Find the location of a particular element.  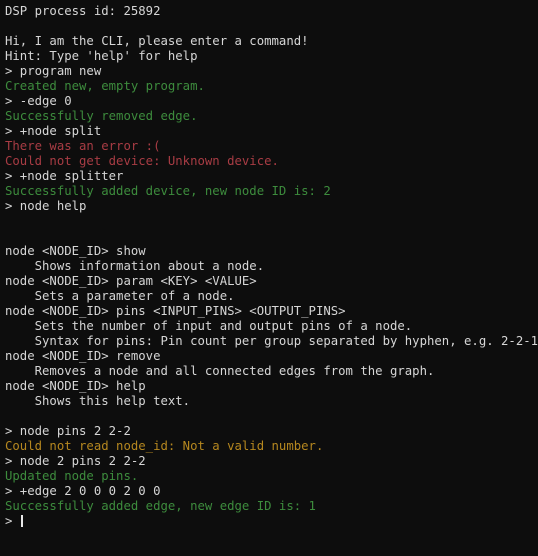

terminal-line: > node 2 pins 2 2-2 is located at coordinates (75, 461).